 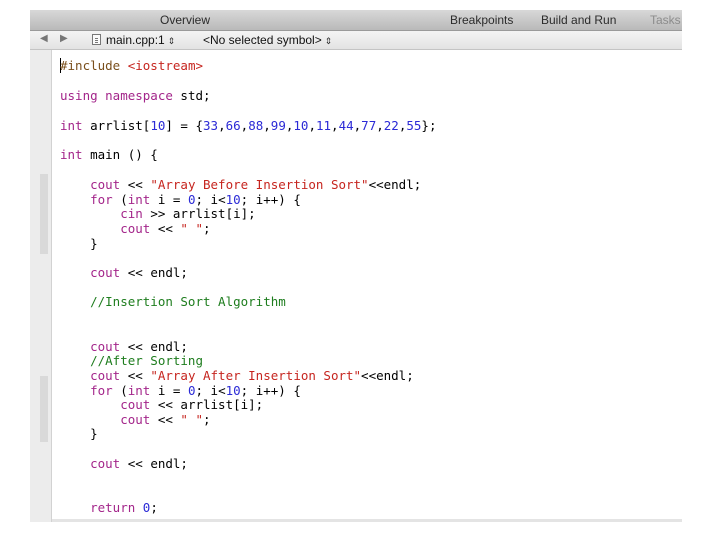 I want to click on code-token: cin, so click(x=101, y=213).